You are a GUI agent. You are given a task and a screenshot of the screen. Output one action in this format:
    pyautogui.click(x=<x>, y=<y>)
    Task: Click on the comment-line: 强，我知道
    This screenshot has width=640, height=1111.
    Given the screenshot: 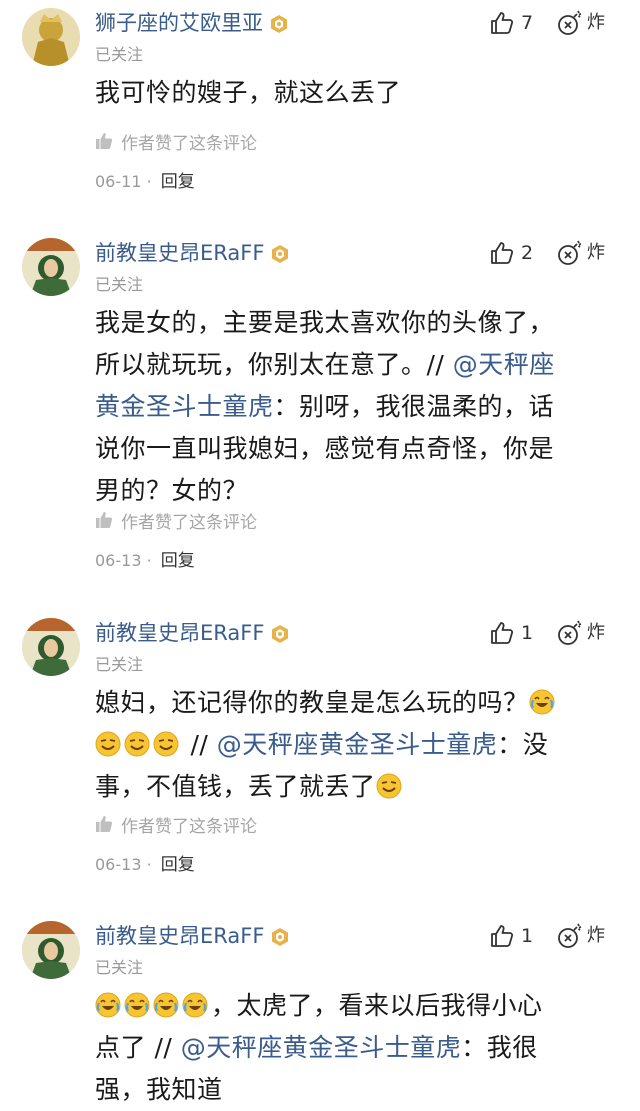 What is the action you would take?
    pyautogui.click(x=355, y=1090)
    